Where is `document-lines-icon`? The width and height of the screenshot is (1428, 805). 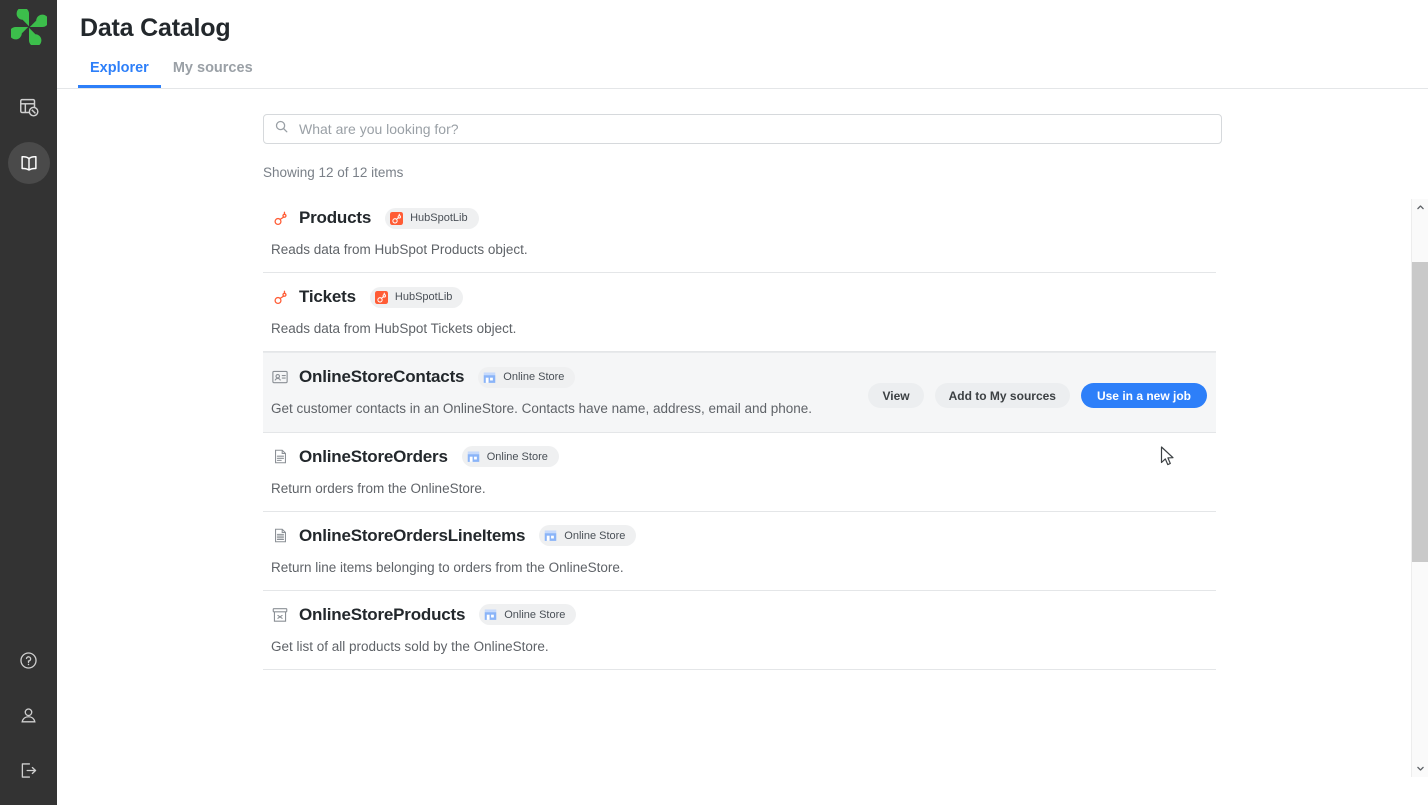 document-lines-icon is located at coordinates (280, 536).